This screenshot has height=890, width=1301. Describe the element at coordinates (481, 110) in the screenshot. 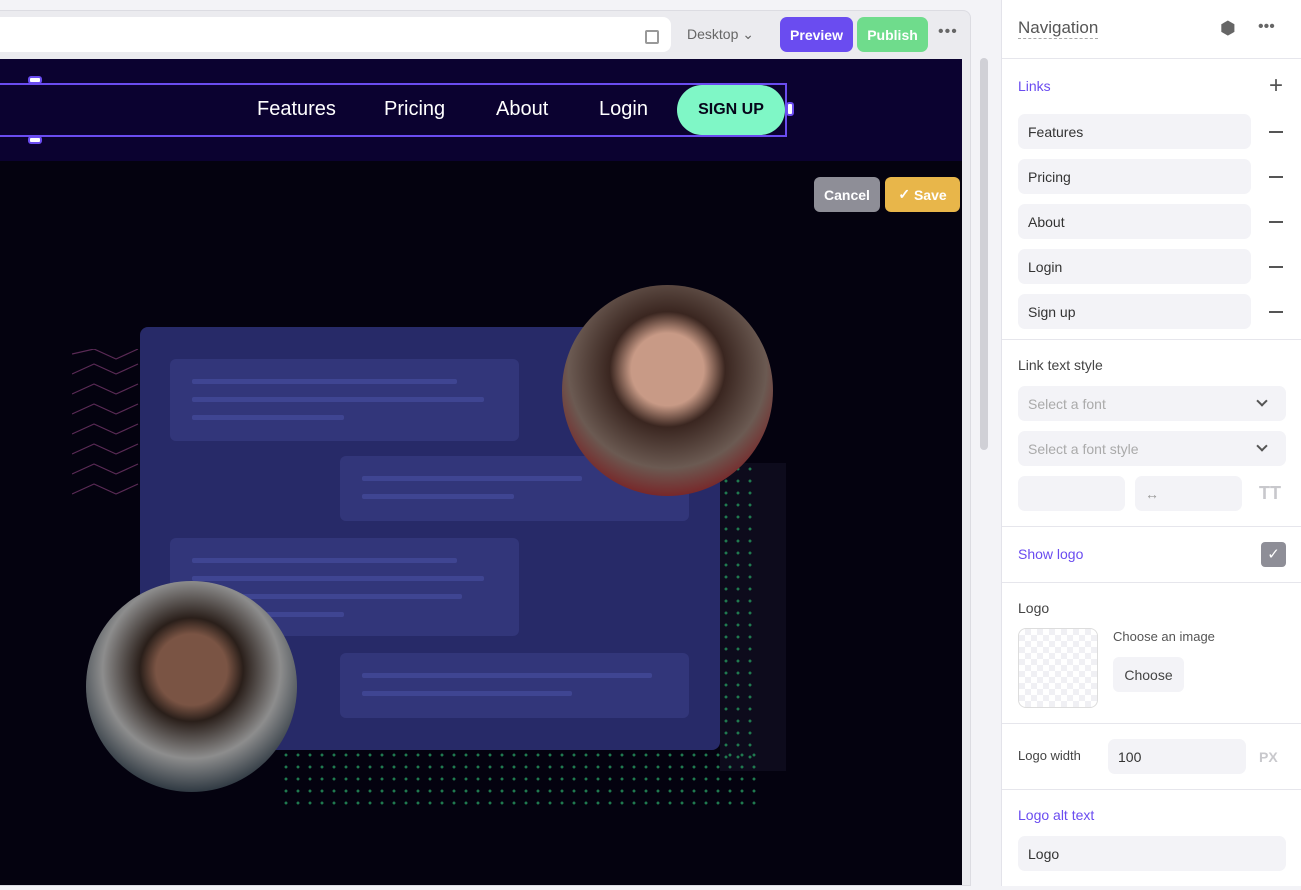

I see `site-navbar: Features Pricing About Login SIGN UP` at that location.